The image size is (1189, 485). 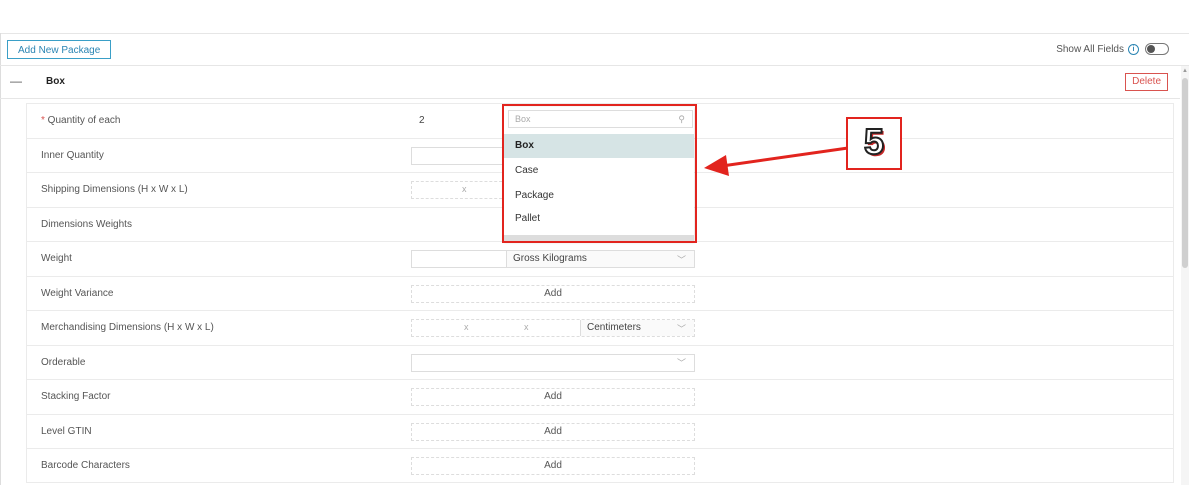 I want to click on weight-variance-add: Add, so click(x=553, y=293).